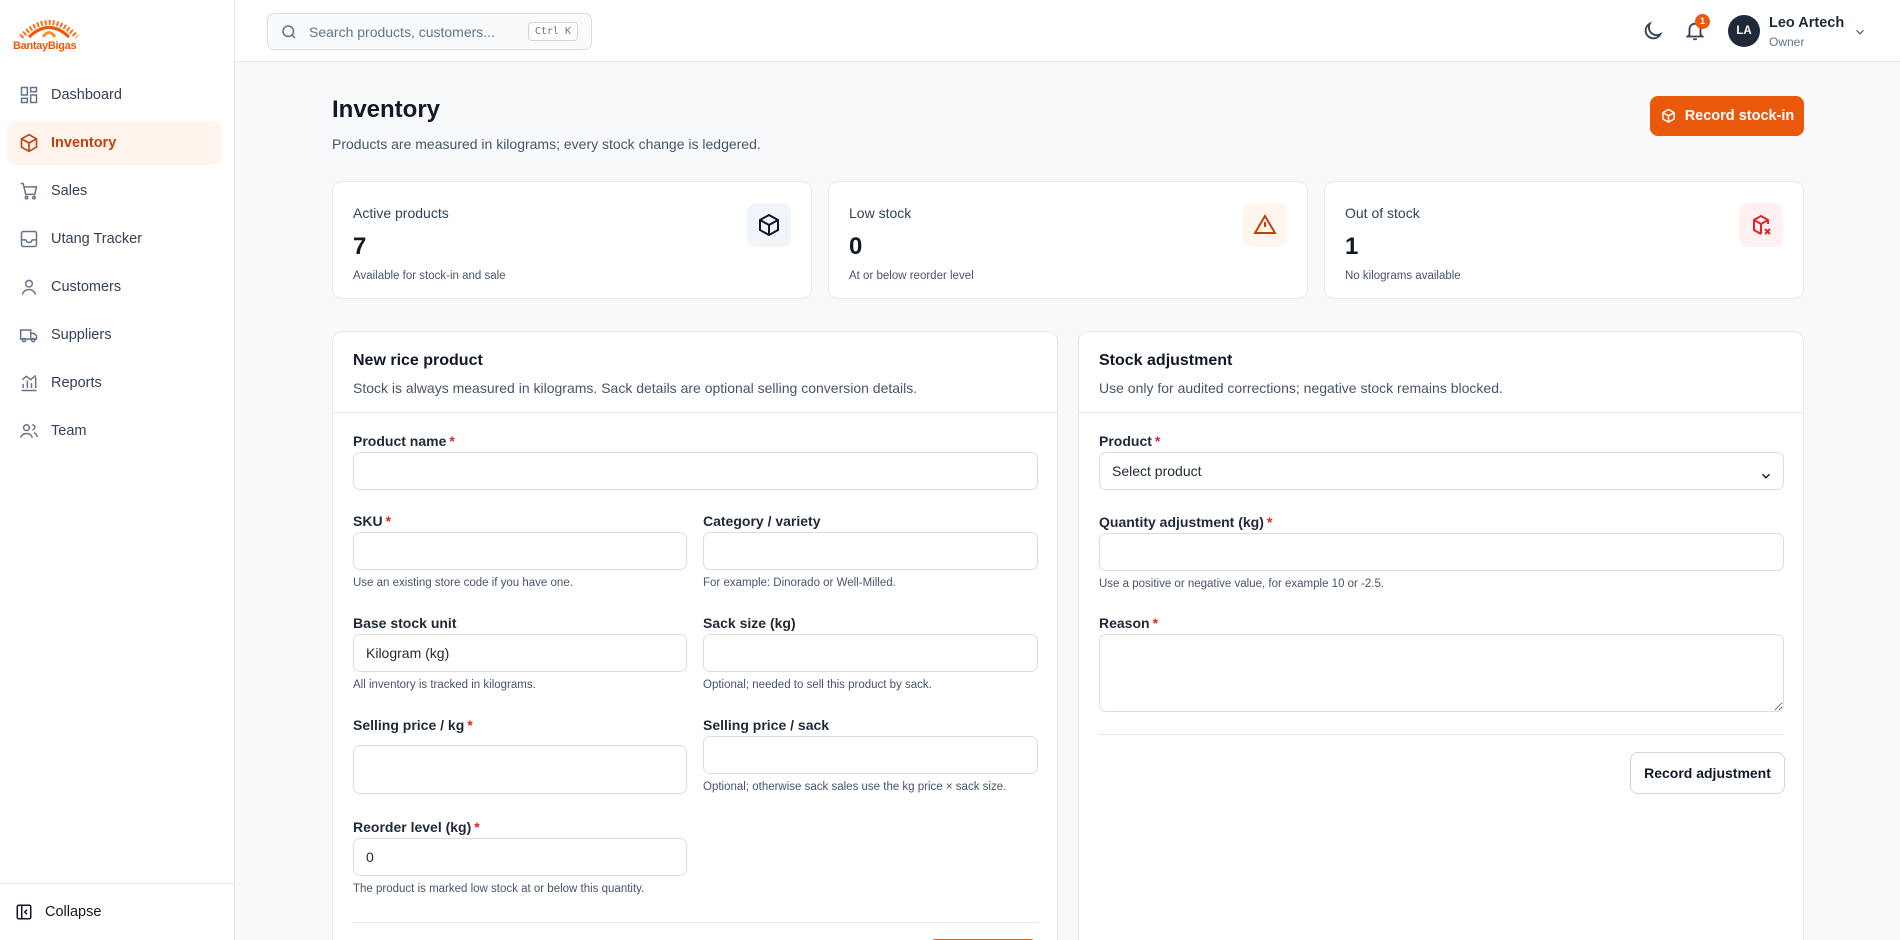  Describe the element at coordinates (29, 95) in the screenshot. I see `dashboard-icon` at that location.